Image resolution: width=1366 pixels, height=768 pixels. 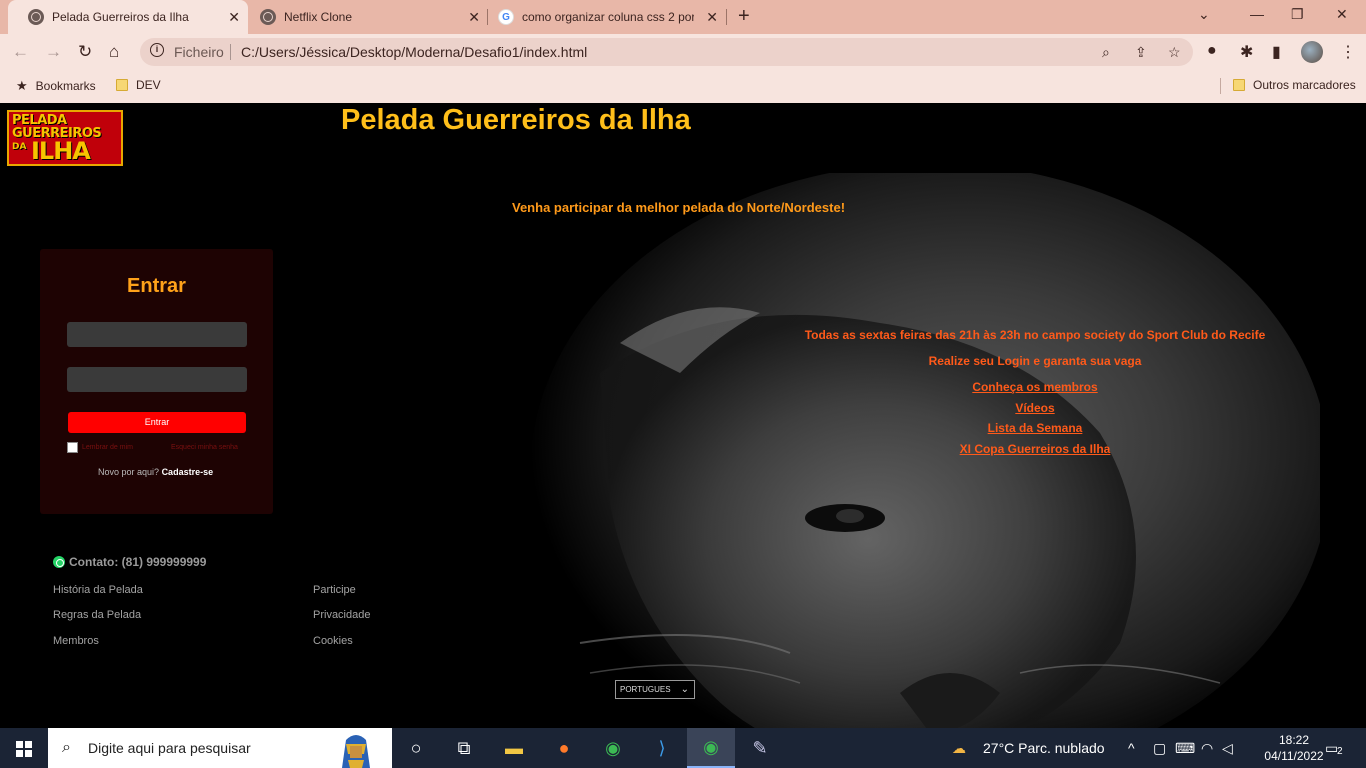 I want to click on extension-icon: ●, so click(x=1212, y=51).